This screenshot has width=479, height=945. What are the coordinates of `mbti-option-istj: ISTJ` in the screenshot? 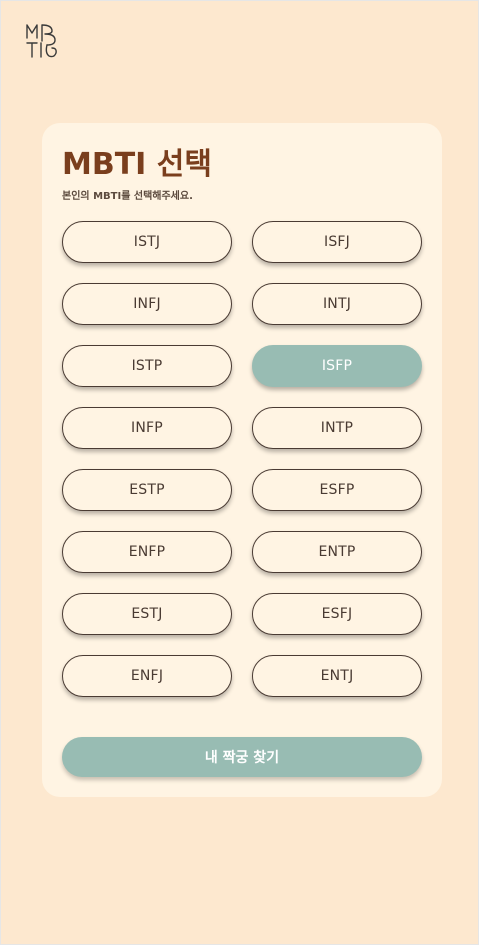 It's located at (147, 242).